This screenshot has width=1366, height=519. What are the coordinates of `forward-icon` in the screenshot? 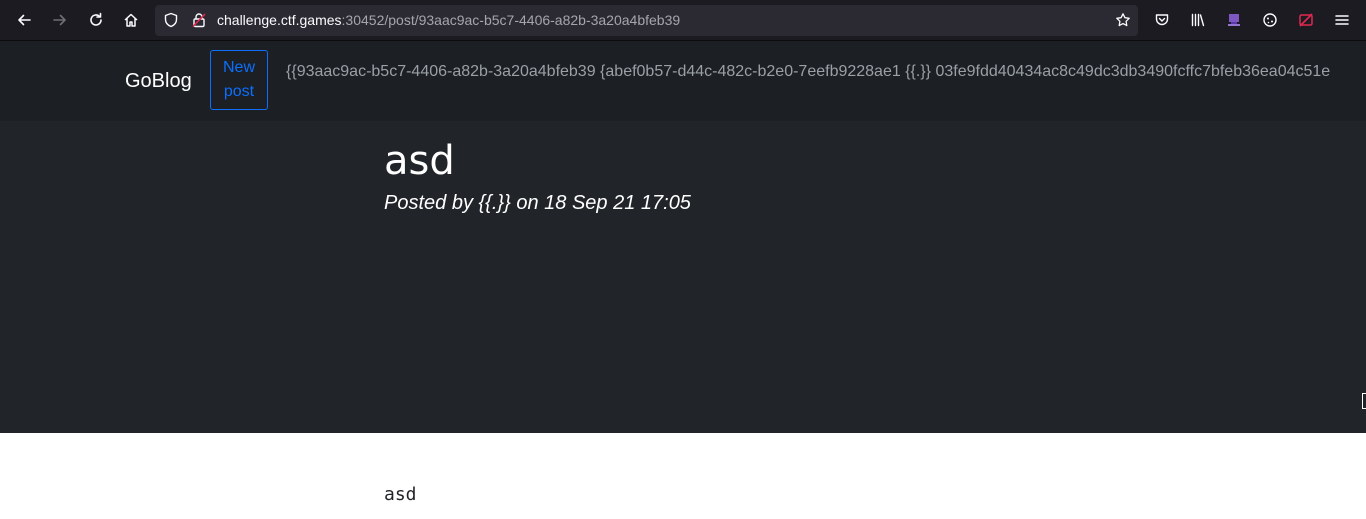 It's located at (60, 20).